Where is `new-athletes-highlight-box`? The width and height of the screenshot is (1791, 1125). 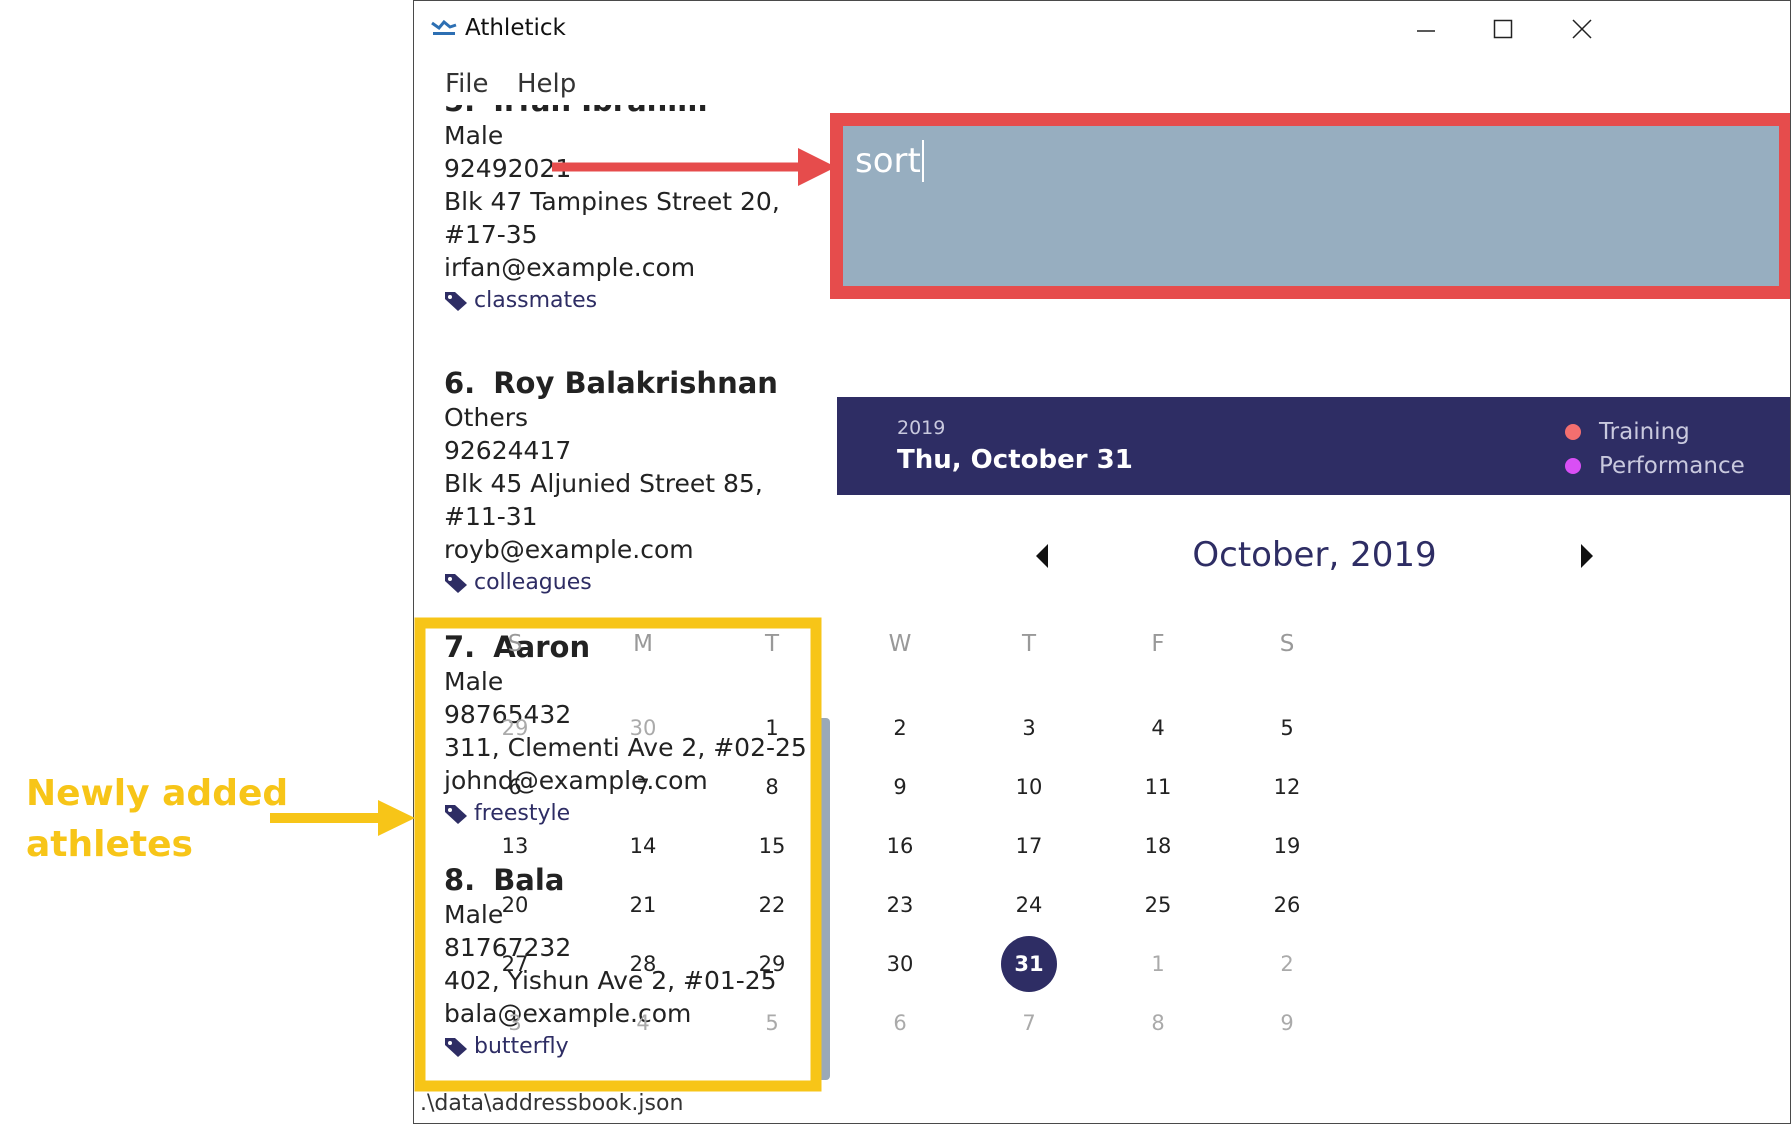
new-athletes-highlight-box is located at coordinates (618, 854).